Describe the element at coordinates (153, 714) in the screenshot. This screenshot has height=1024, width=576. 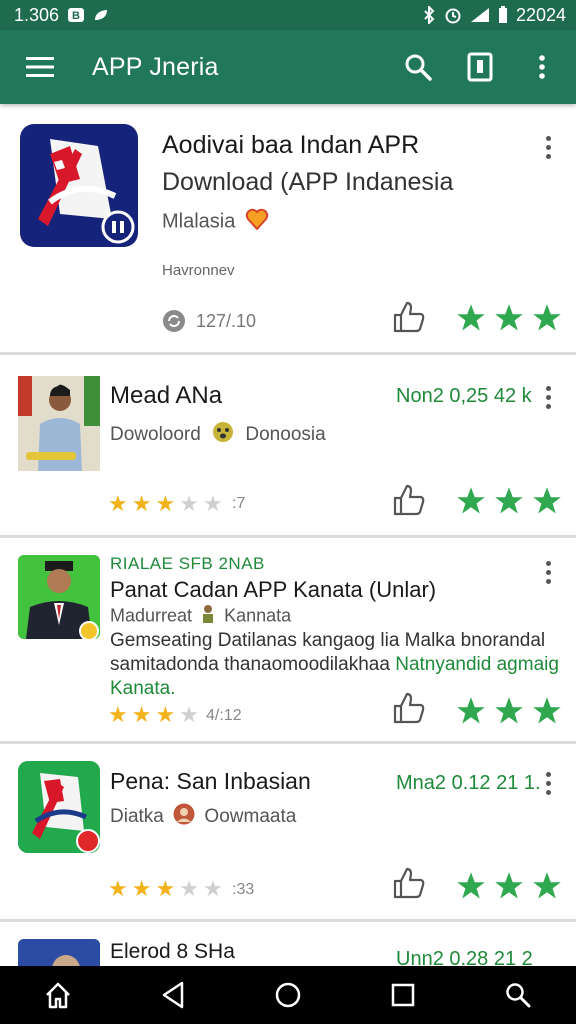
I see `rating-stars: ★ ★ ★ ★` at that location.